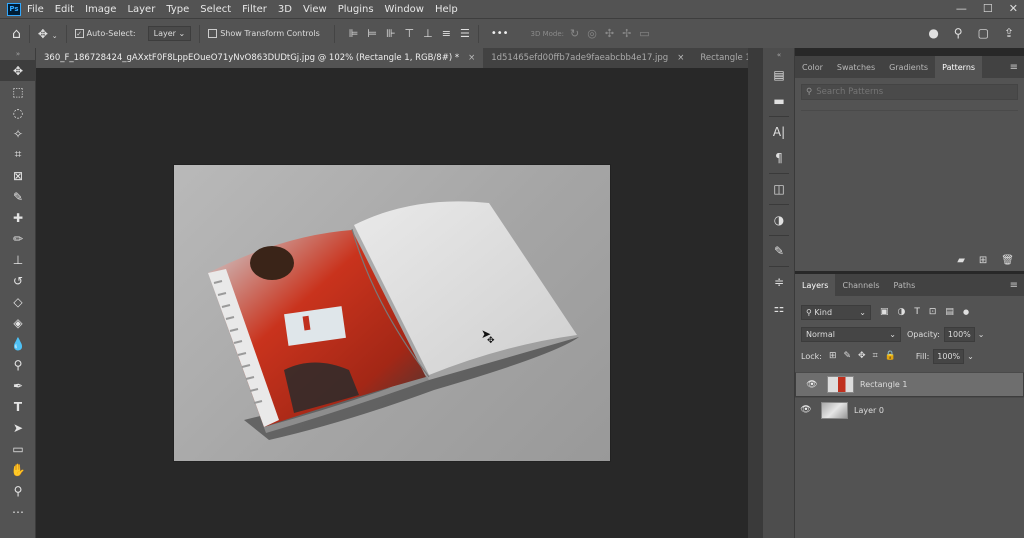 The height and width of the screenshot is (538, 1024). I want to click on lock-transparency-icon: ⊞, so click(833, 356).